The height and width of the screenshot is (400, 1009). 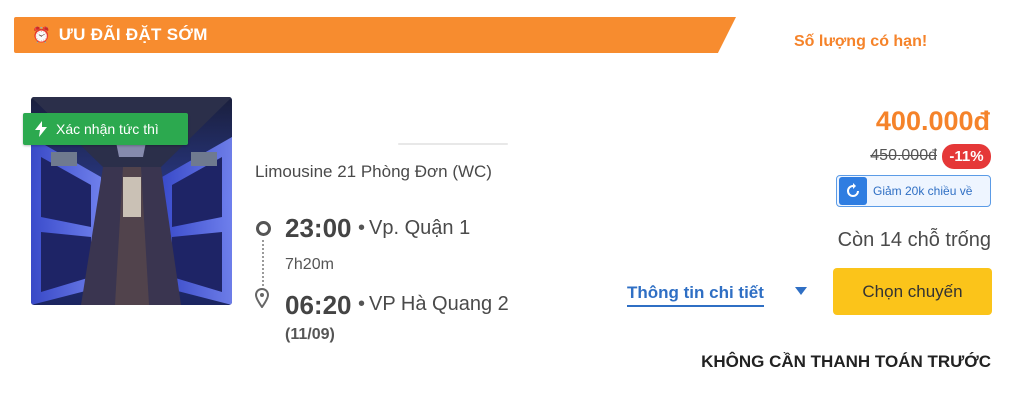 What do you see at coordinates (914, 240) in the screenshot?
I see `seats-available: Còn 14 chỗ trống` at bounding box center [914, 240].